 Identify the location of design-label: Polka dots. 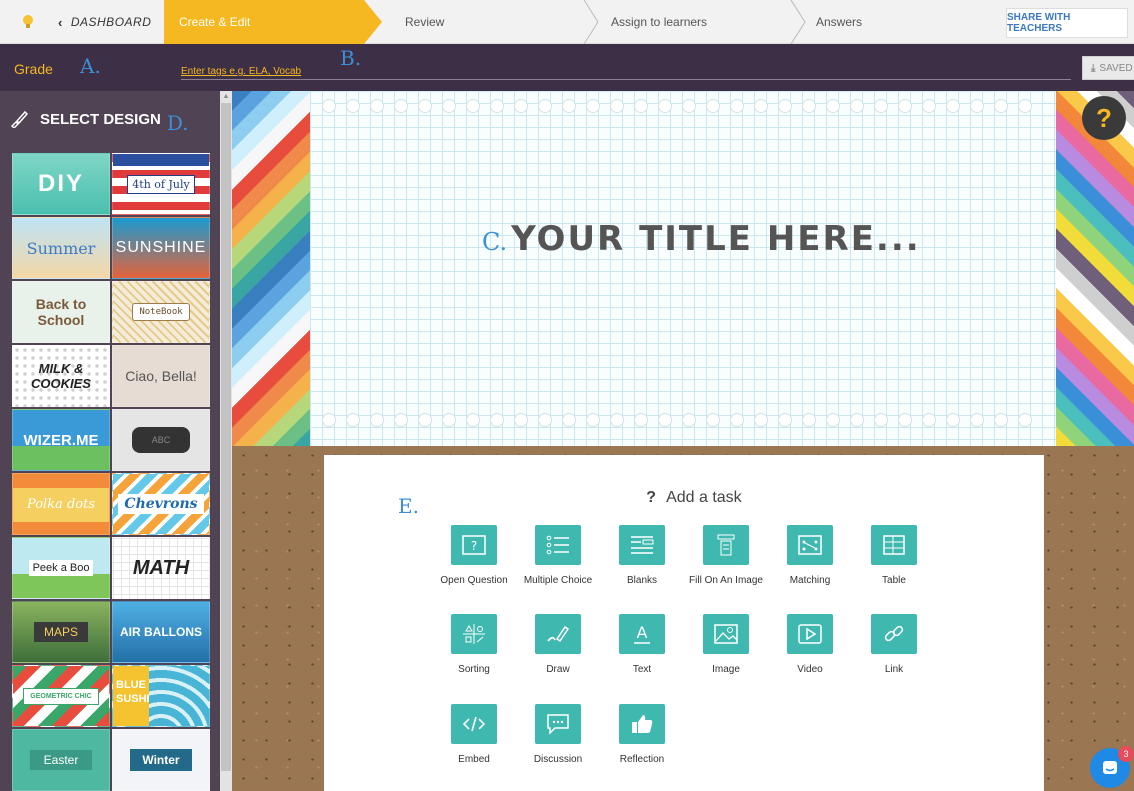
(60, 504).